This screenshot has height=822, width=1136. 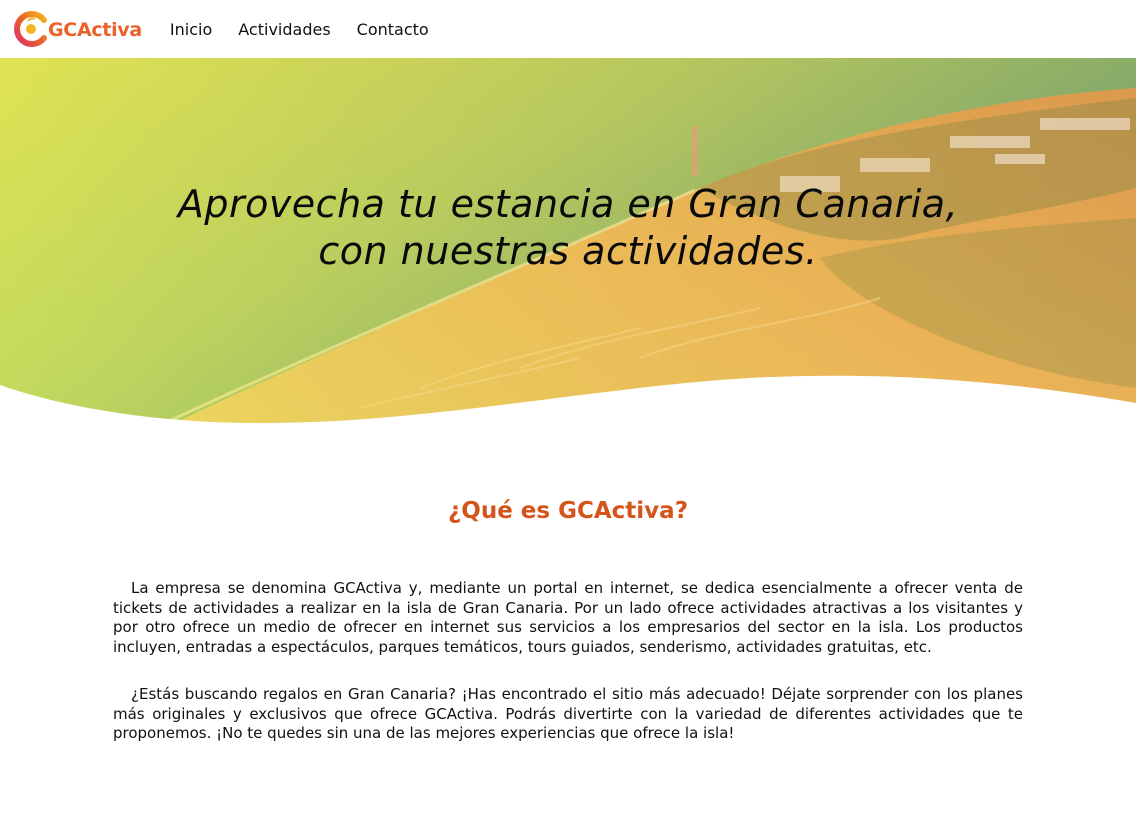 What do you see at coordinates (568, 511) in the screenshot?
I see `about-heading: ¿Qué es GCActiva?` at bounding box center [568, 511].